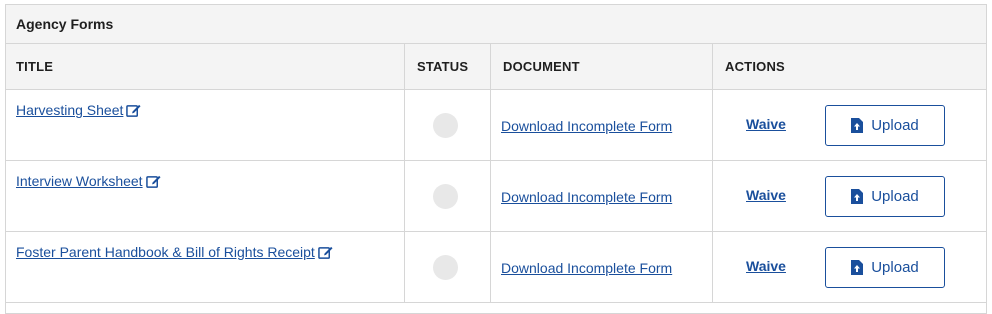 Image resolution: width=992 pixels, height=314 pixels. What do you see at coordinates (35, 66) in the screenshot?
I see `column-header-title: TITLE` at bounding box center [35, 66].